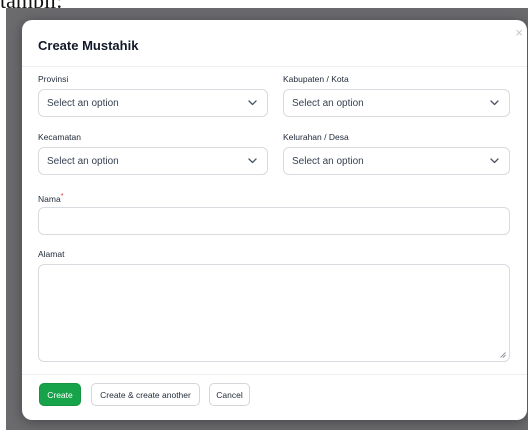 The height and width of the screenshot is (430, 528). Describe the element at coordinates (83, 103) in the screenshot. I see `provinsi-placeholder: Select an option` at that location.